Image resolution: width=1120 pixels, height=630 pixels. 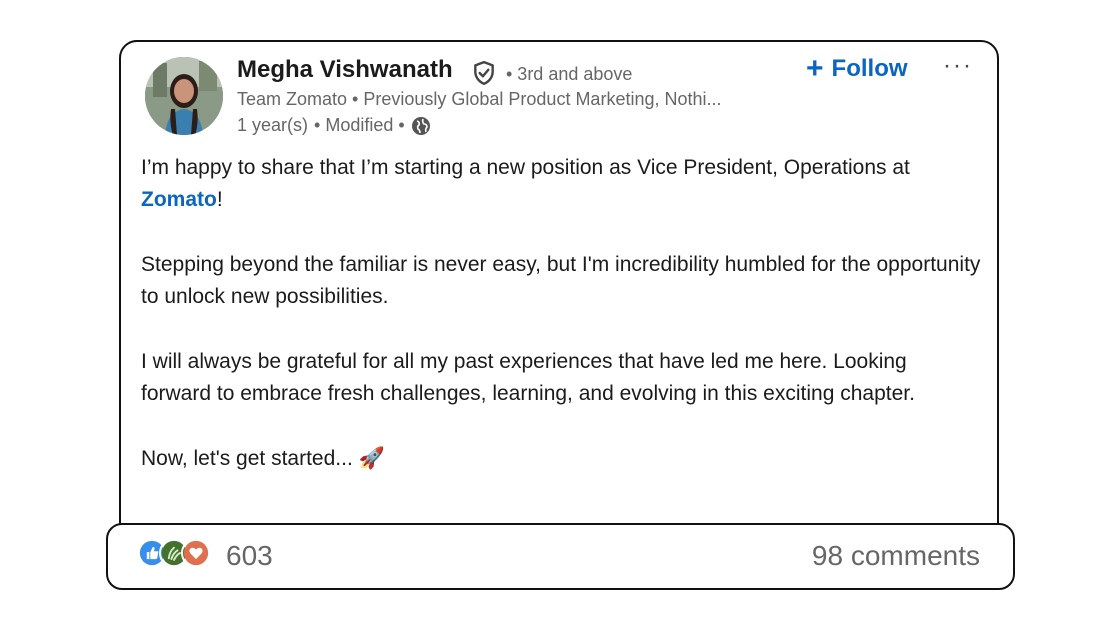 What do you see at coordinates (249, 556) in the screenshot?
I see `reaction-count: 603` at bounding box center [249, 556].